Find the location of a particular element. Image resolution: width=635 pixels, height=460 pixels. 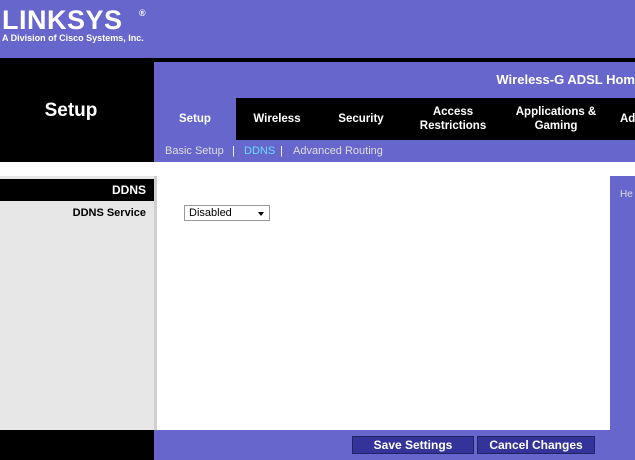

tab-setup: Setup is located at coordinates (195, 119).